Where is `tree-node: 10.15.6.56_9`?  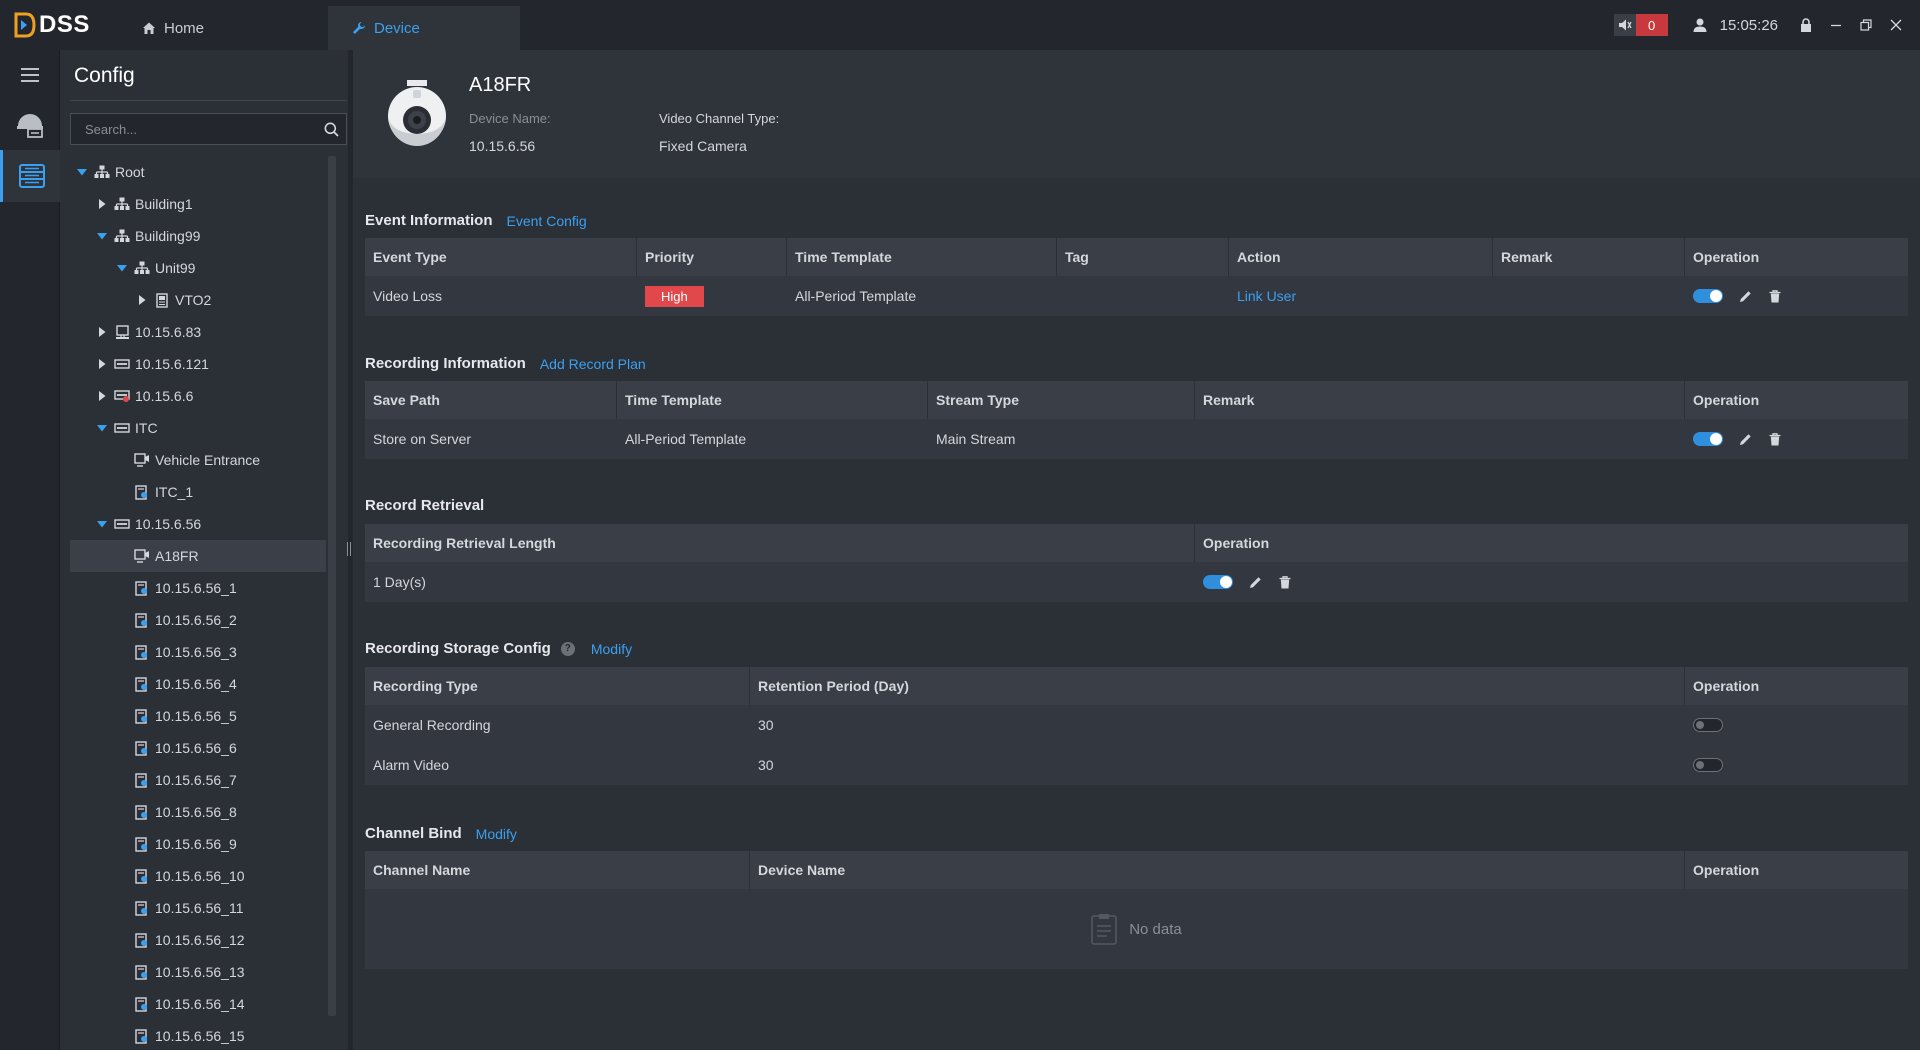 tree-node: 10.15.6.56_9 is located at coordinates (198, 844).